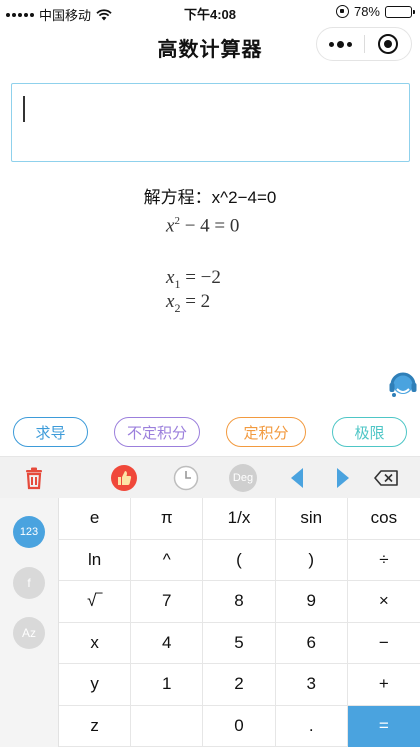 The width and height of the screenshot is (420, 747). I want to click on rendered-equation: x2 − 4 = 0, so click(203, 226).